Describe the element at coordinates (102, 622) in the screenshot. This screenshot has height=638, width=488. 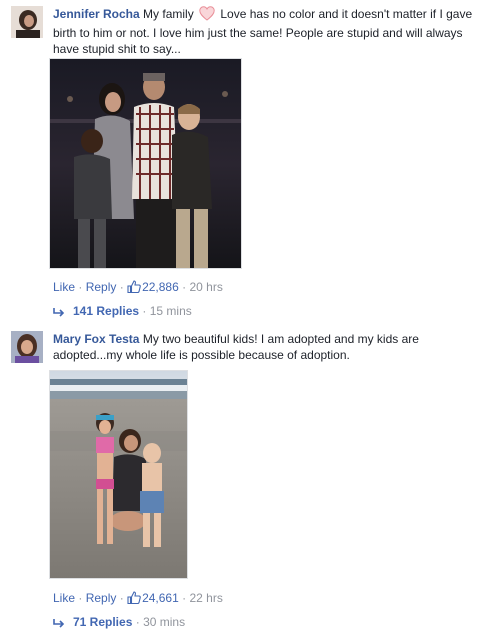
I see `view-replies-link: 71 Replies` at that location.